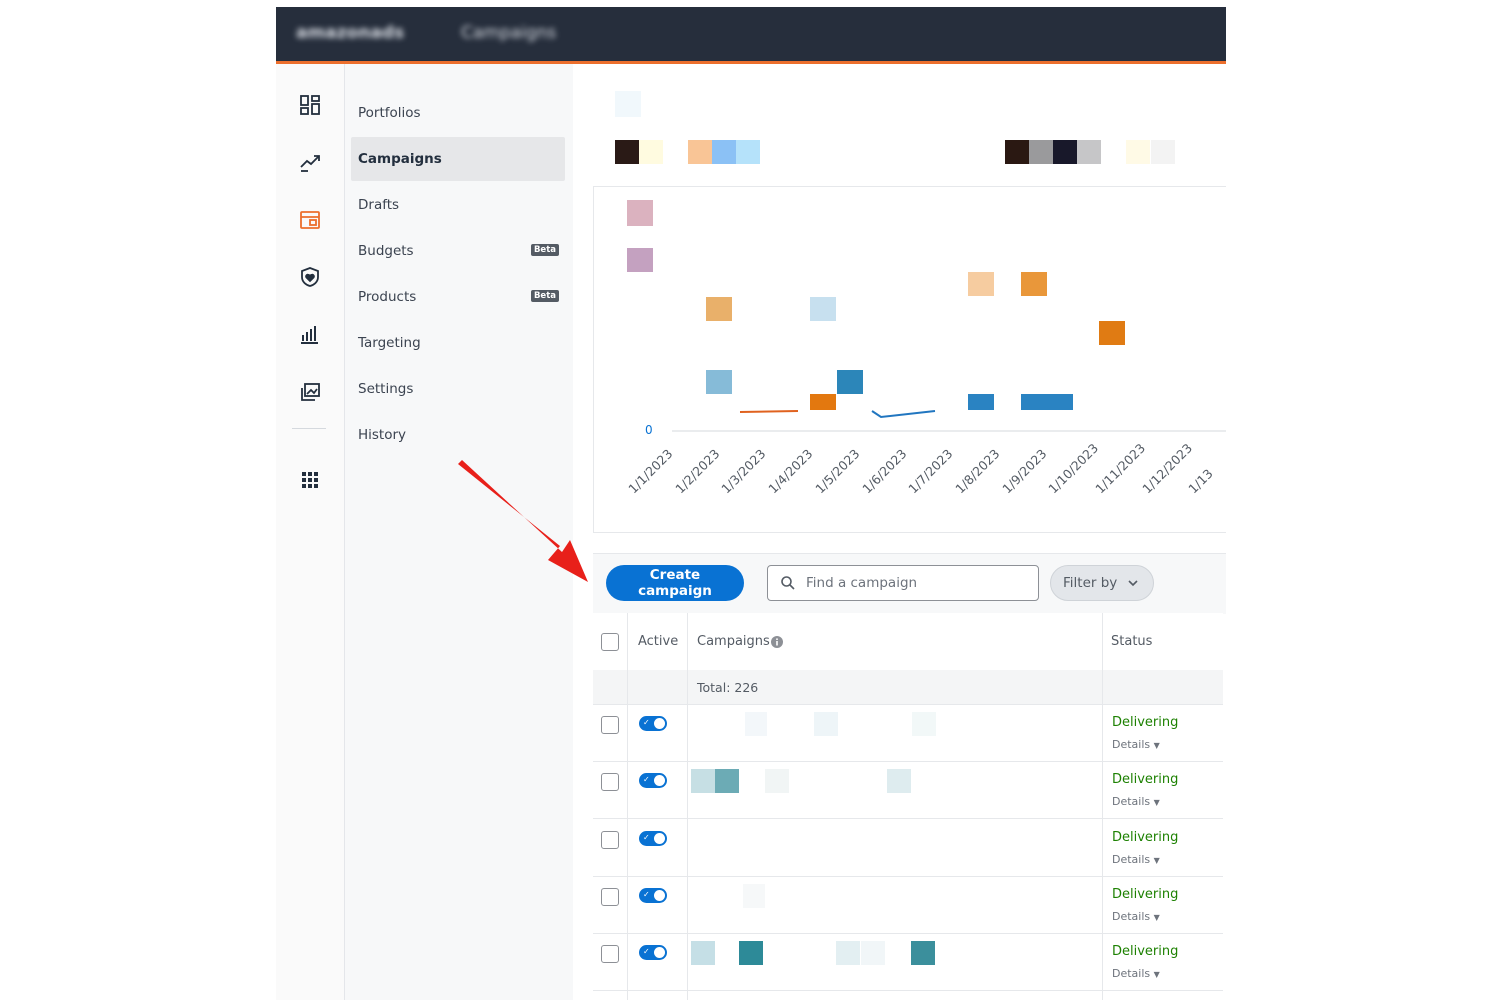 The image size is (1501, 1000). Describe the element at coordinates (728, 687) in the screenshot. I see `total-count: Total: 226` at that location.